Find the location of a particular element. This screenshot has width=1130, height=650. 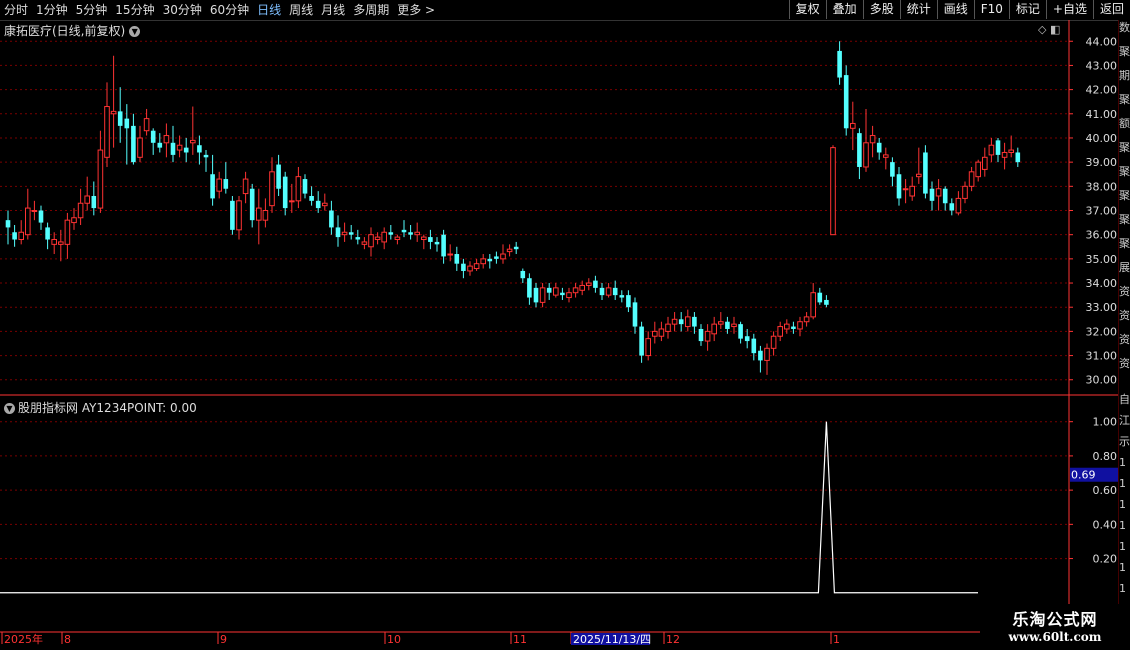

price-tick-label: 38.00 is located at coordinates (1102, 186).